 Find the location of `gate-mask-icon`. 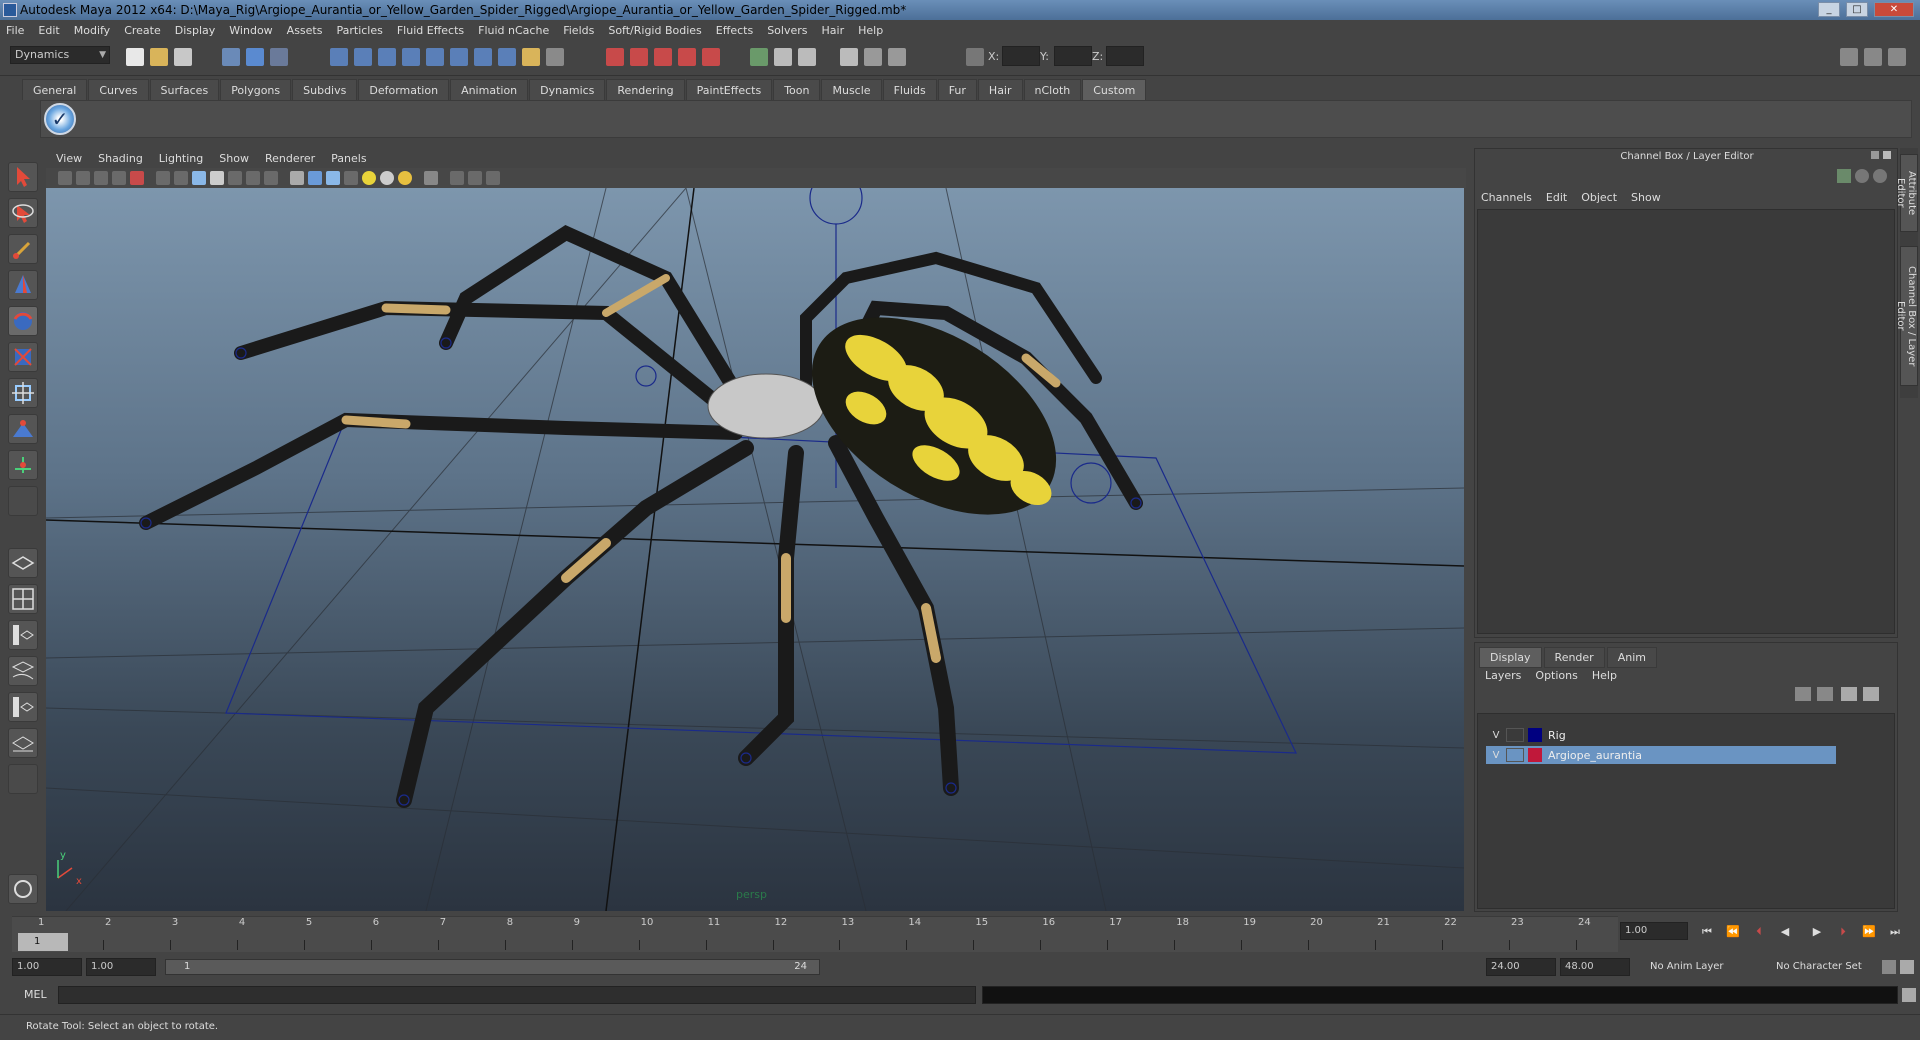

gate-mask-icon is located at coordinates (217, 178).